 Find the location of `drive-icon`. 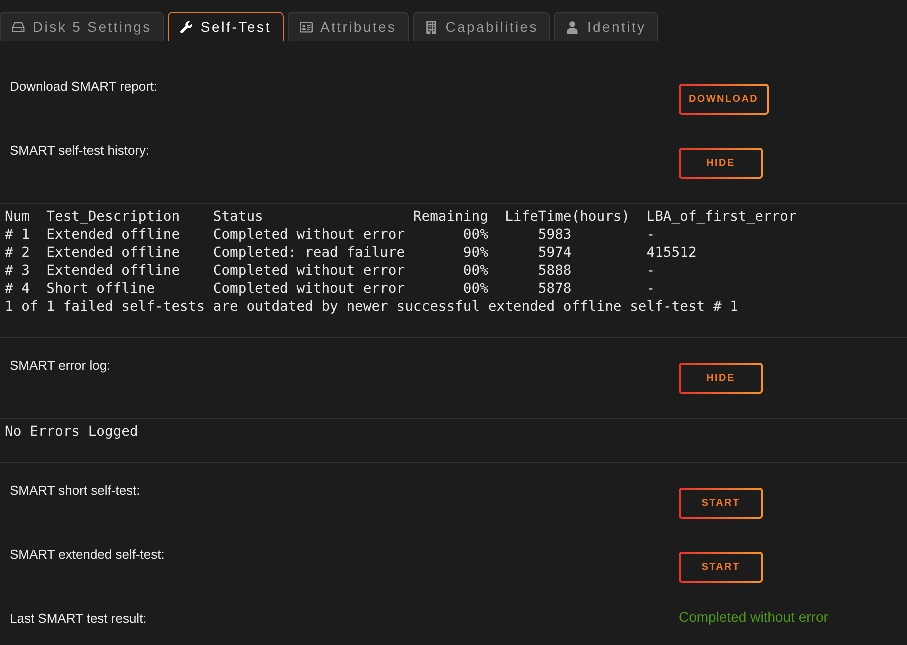

drive-icon is located at coordinates (18, 27).